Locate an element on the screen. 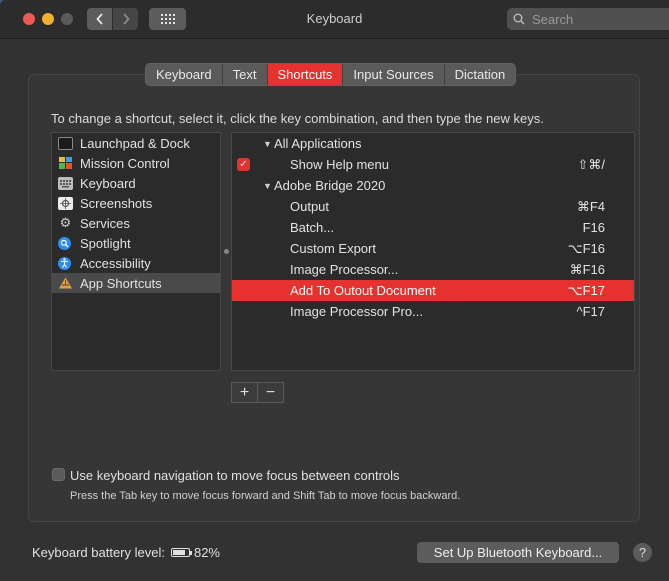  group-row-all-applications: ▼ All Applications is located at coordinates (433, 143).